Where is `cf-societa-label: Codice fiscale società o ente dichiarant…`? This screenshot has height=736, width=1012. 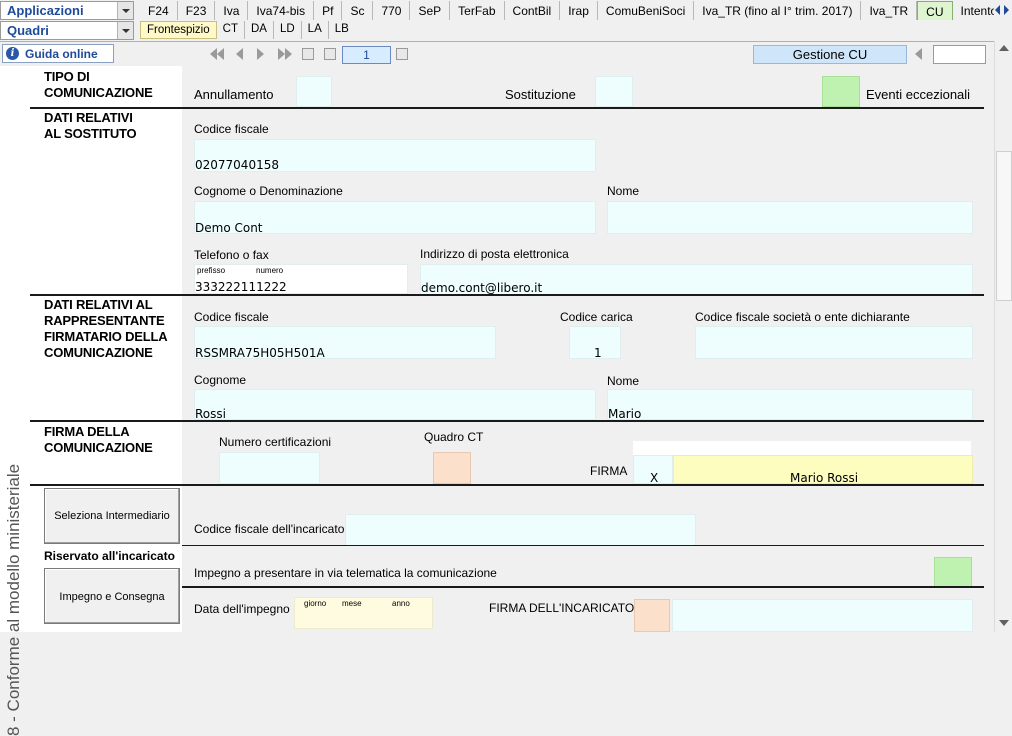
cf-societa-label: Codice fiscale società o ente dichiarant… is located at coordinates (802, 317).